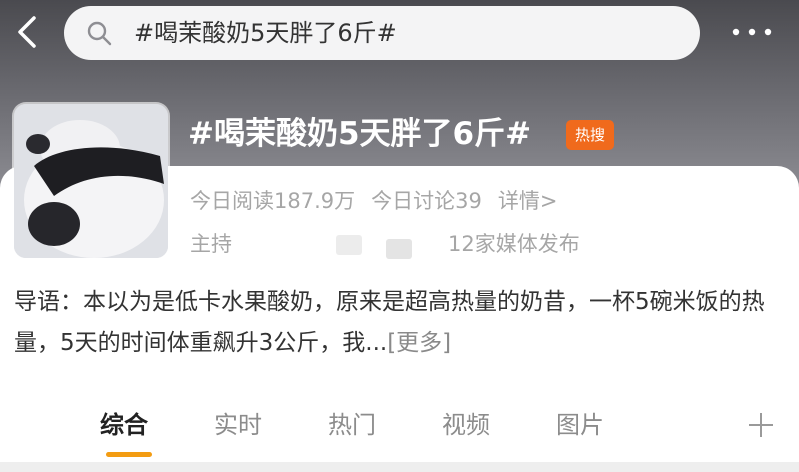  I want to click on search-icon, so click(99, 33).